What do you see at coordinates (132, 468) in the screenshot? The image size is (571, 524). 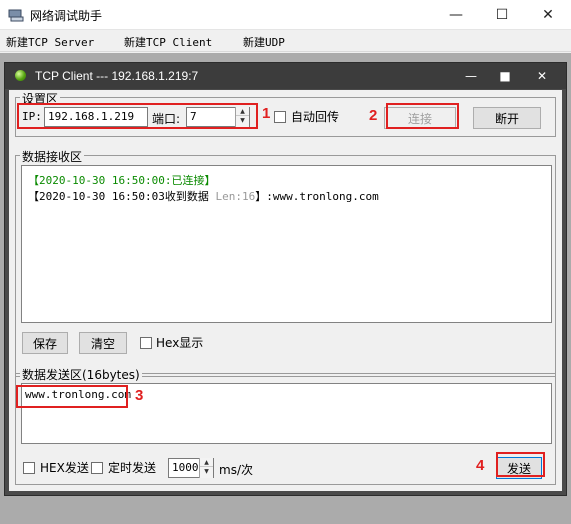 I see `timed-send-label: 定时发送` at bounding box center [132, 468].